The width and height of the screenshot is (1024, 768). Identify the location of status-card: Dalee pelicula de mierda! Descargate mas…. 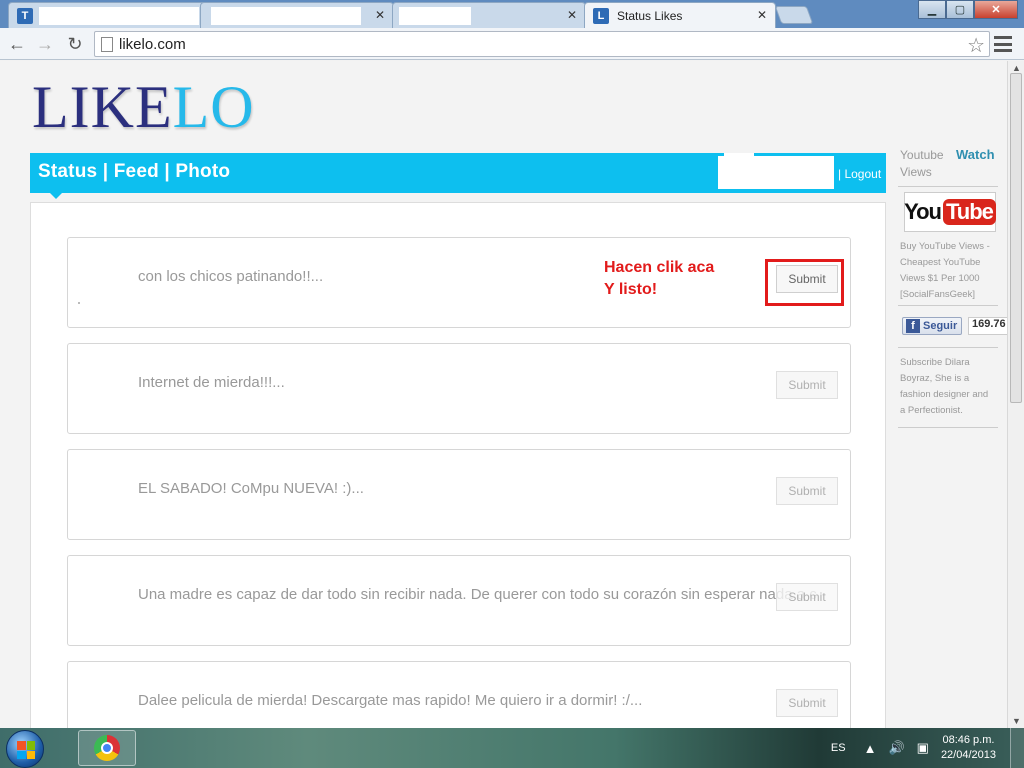
(459, 694).